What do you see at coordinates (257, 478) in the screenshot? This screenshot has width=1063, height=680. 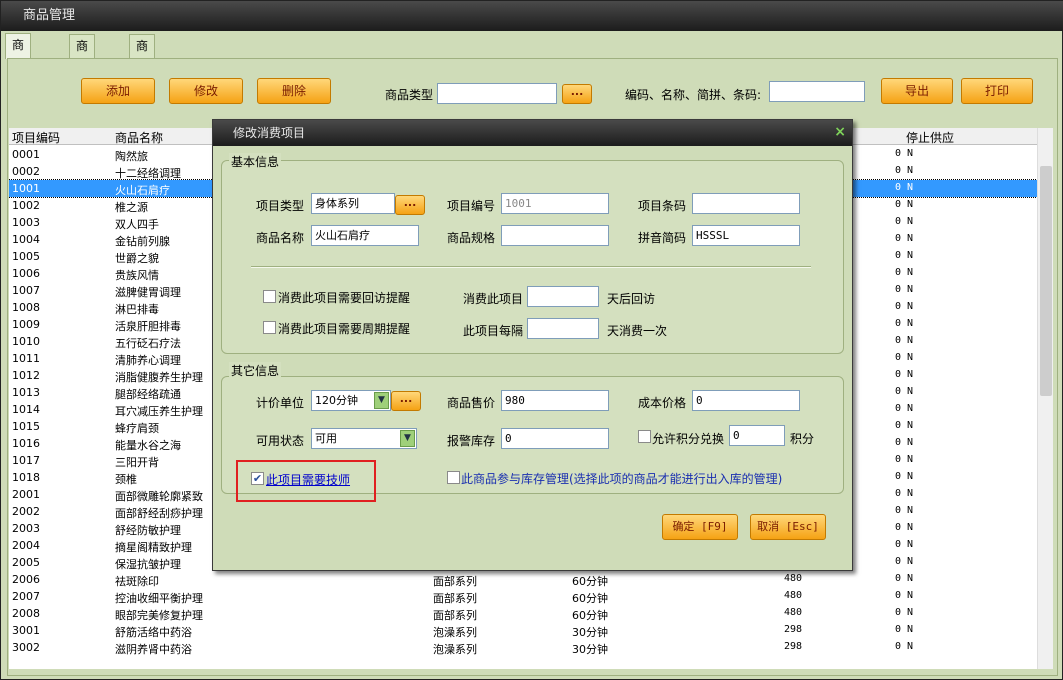 I see `tech-checkbox: ✔` at bounding box center [257, 478].